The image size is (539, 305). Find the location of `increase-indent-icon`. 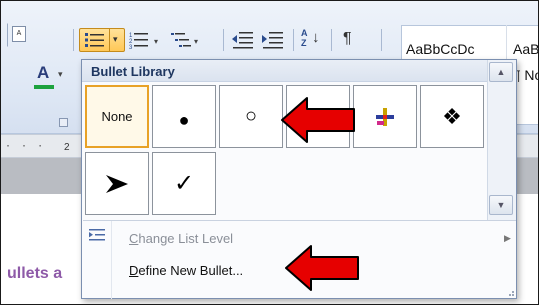

increase-indent-icon is located at coordinates (272, 40).